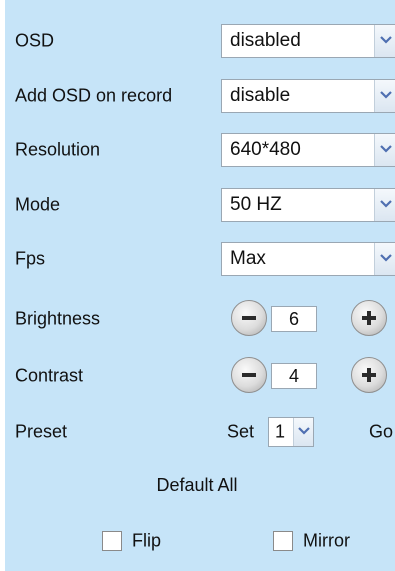 This screenshot has width=395, height=571. I want to click on brightness-value: 6, so click(294, 319).